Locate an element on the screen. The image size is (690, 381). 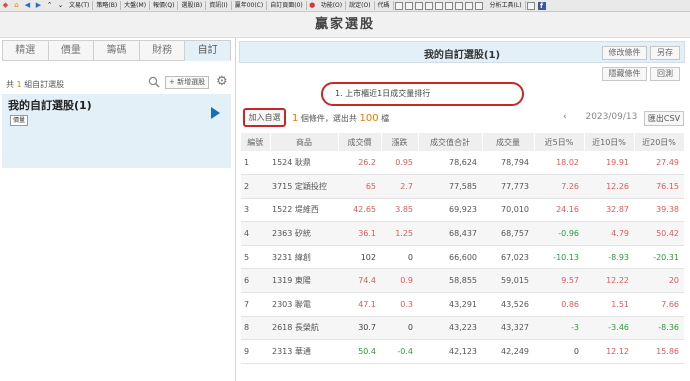
menu-market: 大盤(M) is located at coordinates (136, 5).